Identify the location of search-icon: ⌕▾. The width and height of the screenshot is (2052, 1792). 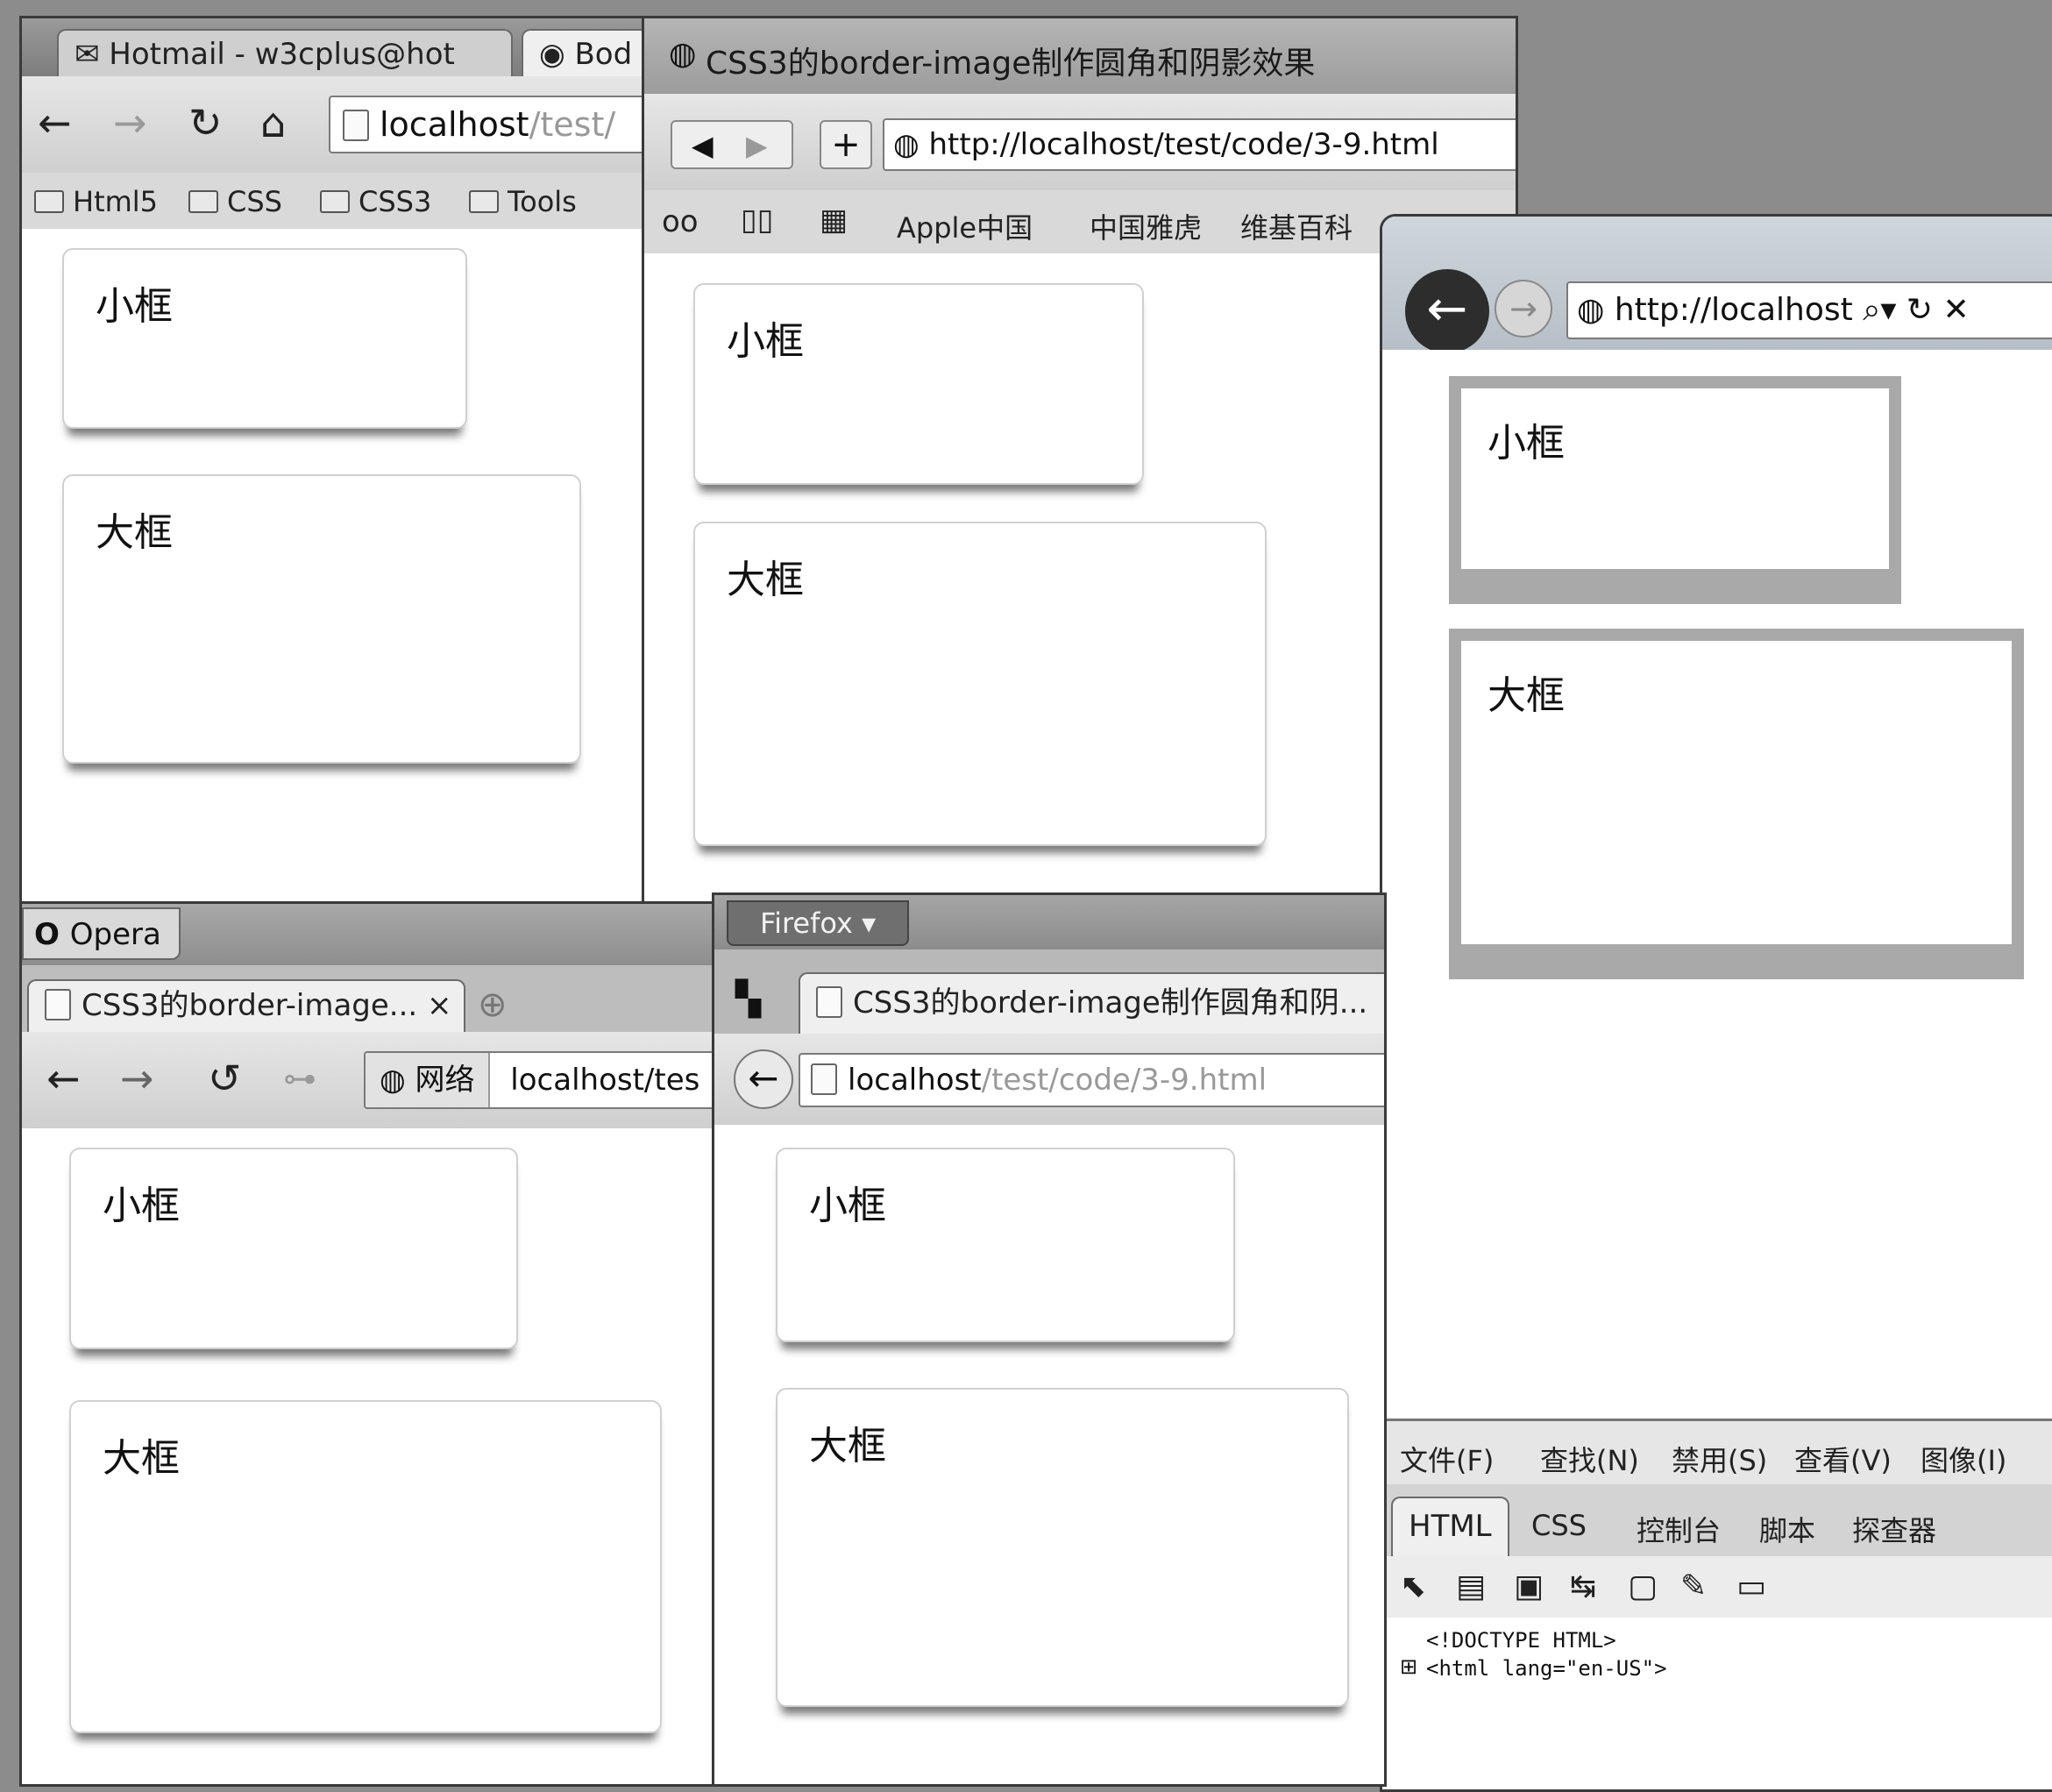
(1874, 310).